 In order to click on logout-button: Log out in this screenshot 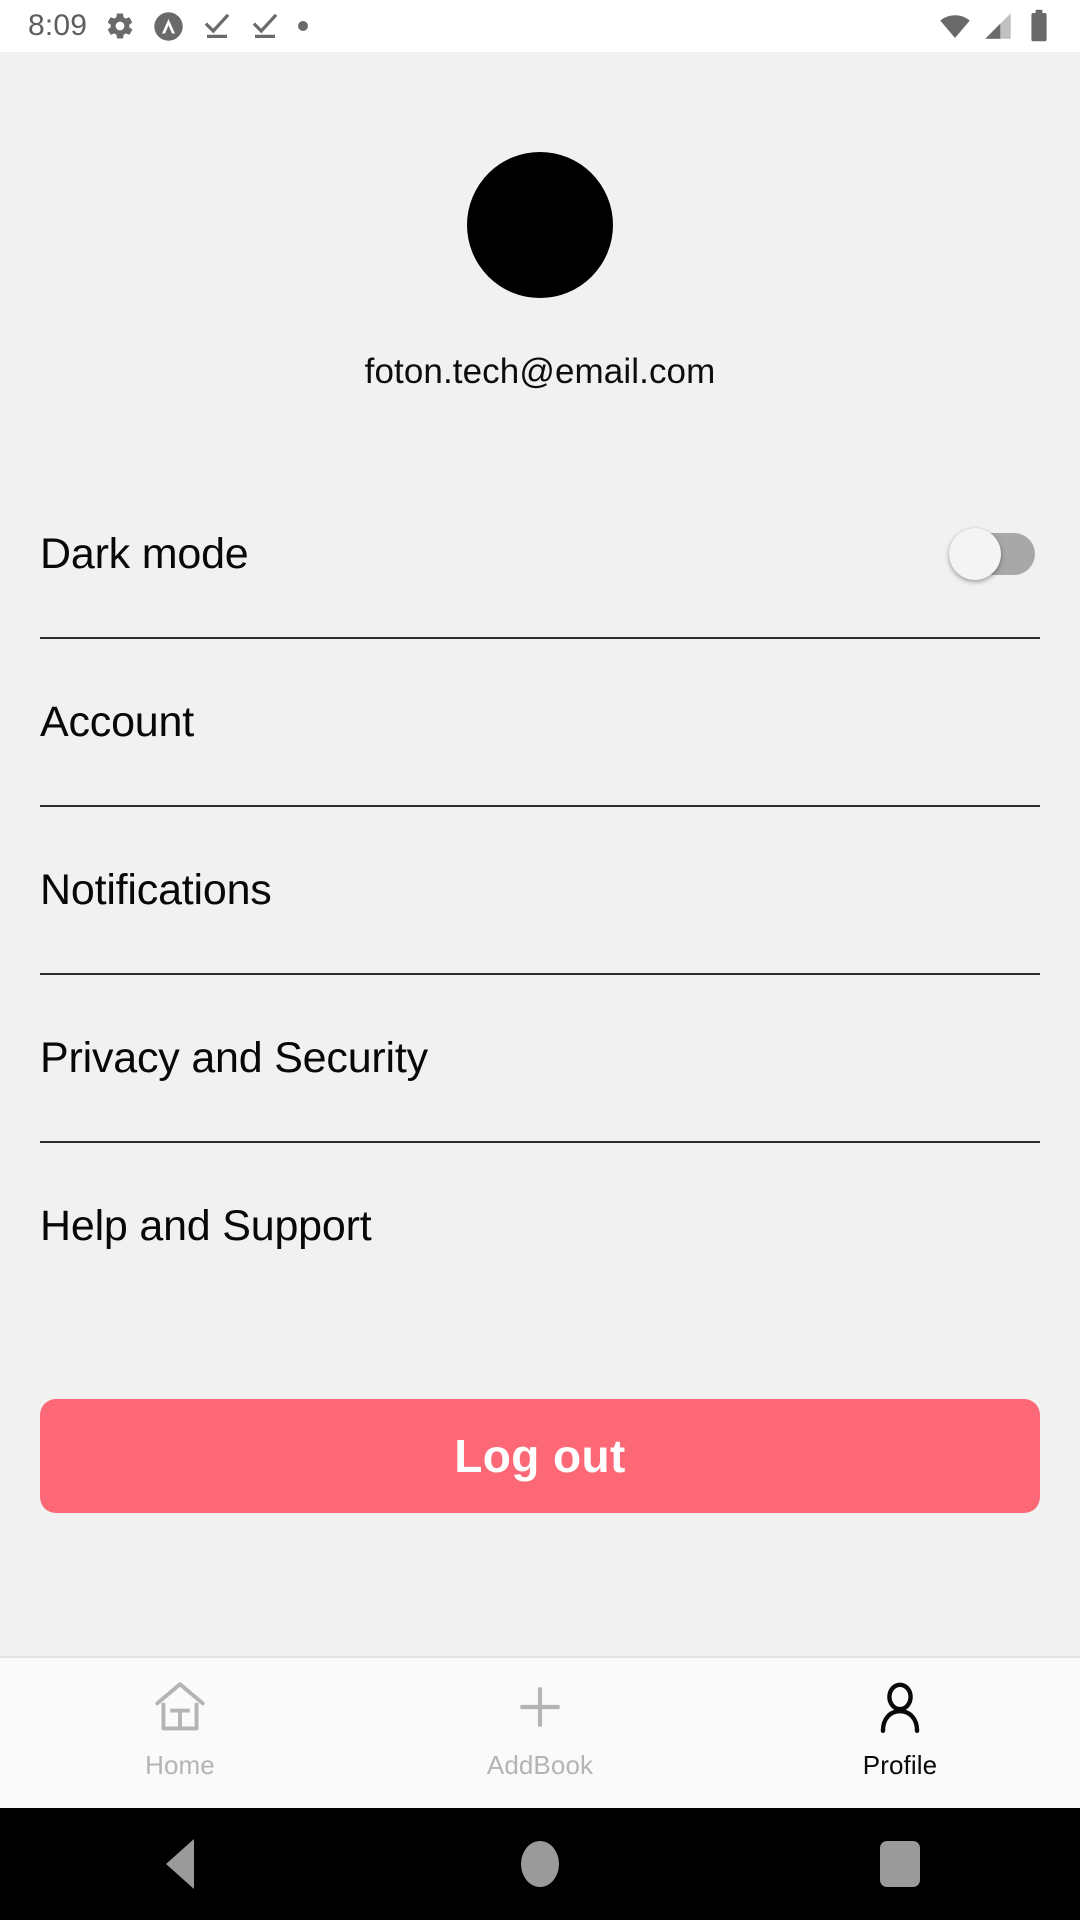, I will do `click(540, 1456)`.